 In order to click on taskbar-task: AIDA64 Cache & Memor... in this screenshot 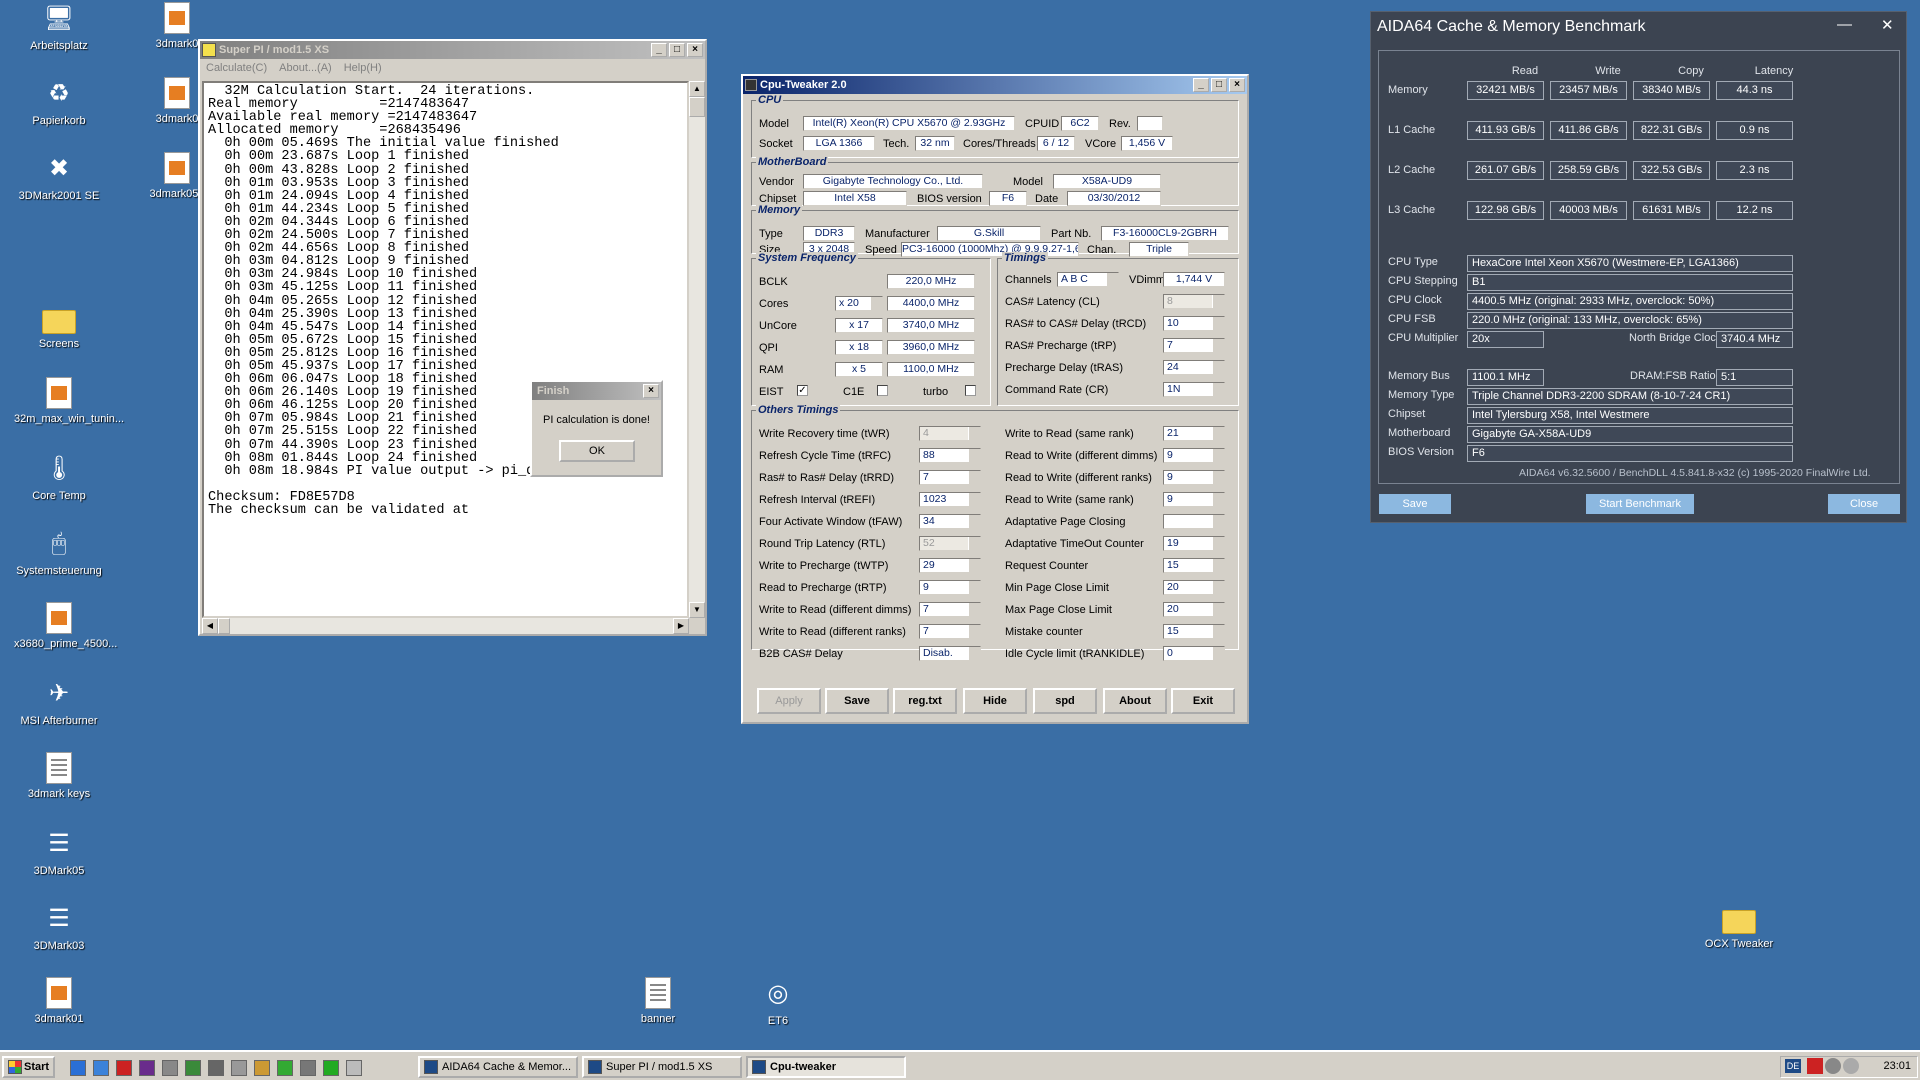, I will do `click(498, 1067)`.